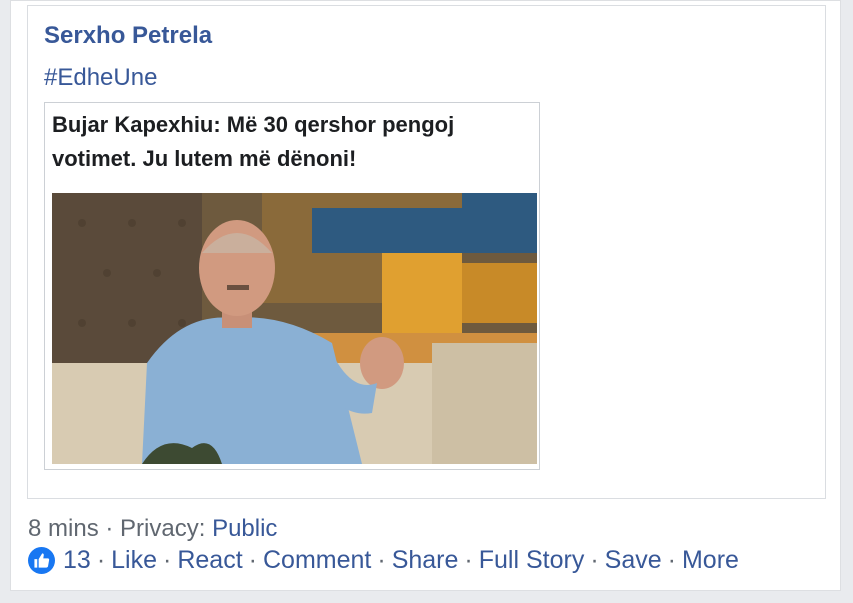 Image resolution: width=853 pixels, height=603 pixels. I want to click on thumbs-up-icon, so click(41, 560).